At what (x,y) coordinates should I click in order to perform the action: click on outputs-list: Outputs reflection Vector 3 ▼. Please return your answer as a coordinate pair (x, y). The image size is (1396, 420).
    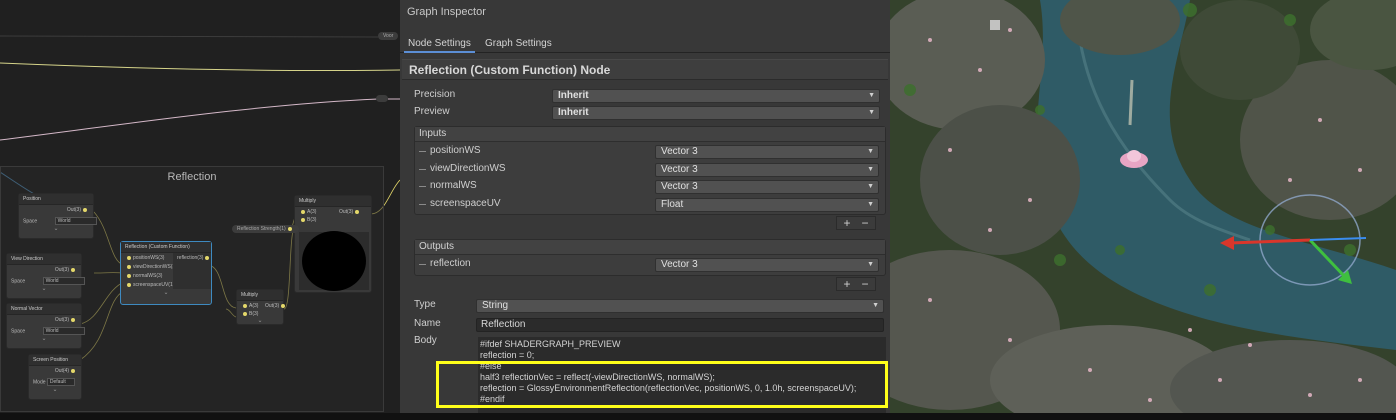
    Looking at the image, I should click on (650, 257).